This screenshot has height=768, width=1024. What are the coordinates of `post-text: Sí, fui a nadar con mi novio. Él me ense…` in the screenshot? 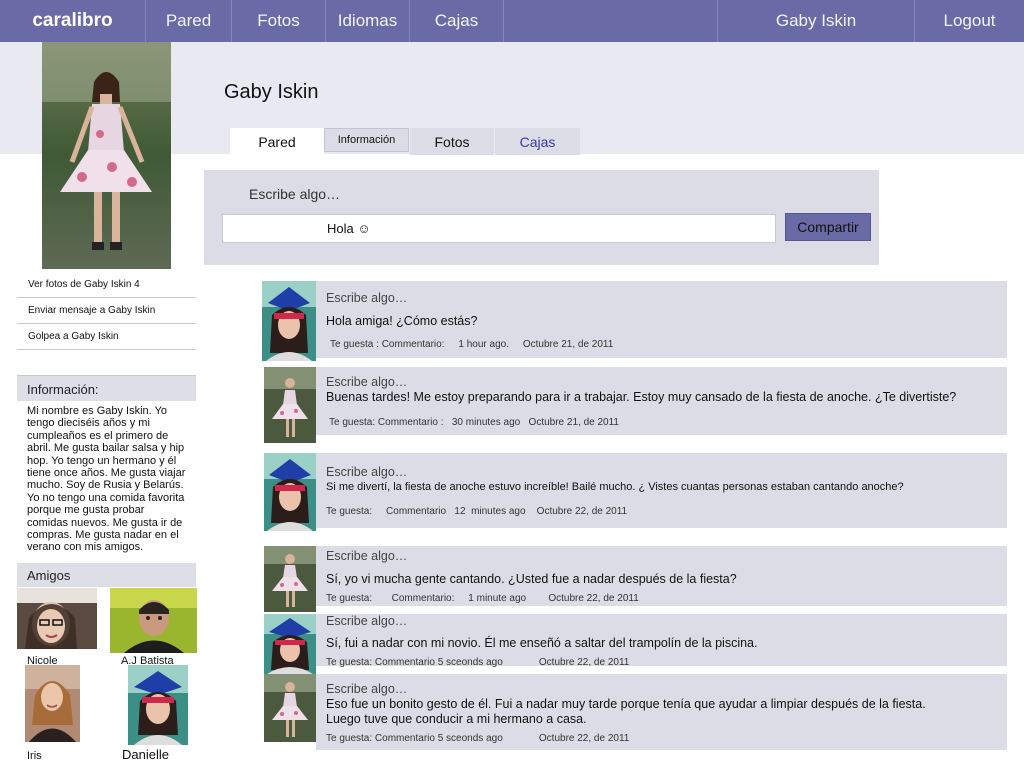 It's located at (542, 643).